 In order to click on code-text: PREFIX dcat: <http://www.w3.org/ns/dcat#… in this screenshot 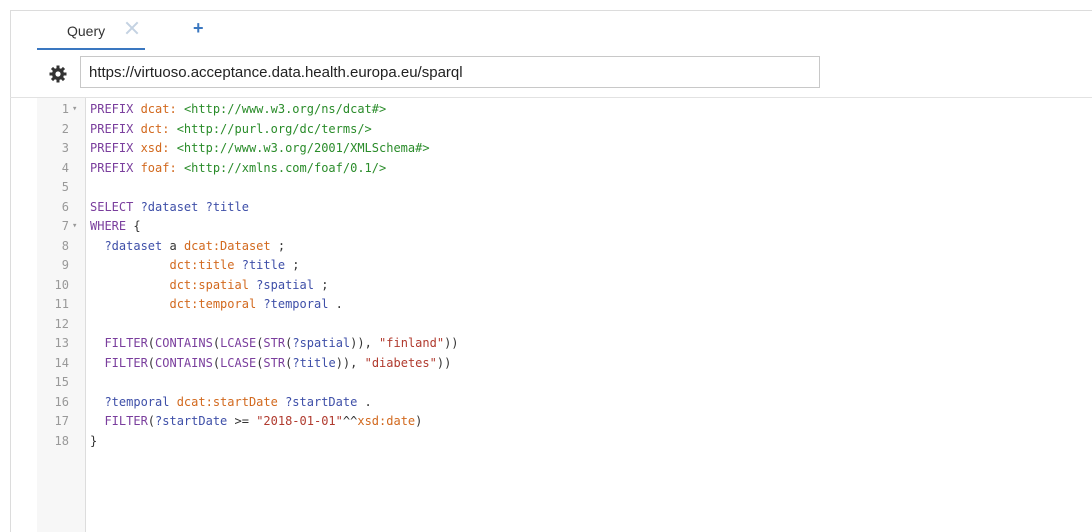, I will do `click(238, 110)`.